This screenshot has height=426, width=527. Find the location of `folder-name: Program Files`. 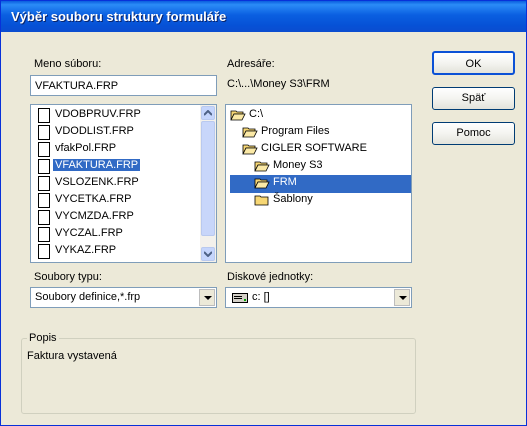

folder-name: Program Files is located at coordinates (295, 131).